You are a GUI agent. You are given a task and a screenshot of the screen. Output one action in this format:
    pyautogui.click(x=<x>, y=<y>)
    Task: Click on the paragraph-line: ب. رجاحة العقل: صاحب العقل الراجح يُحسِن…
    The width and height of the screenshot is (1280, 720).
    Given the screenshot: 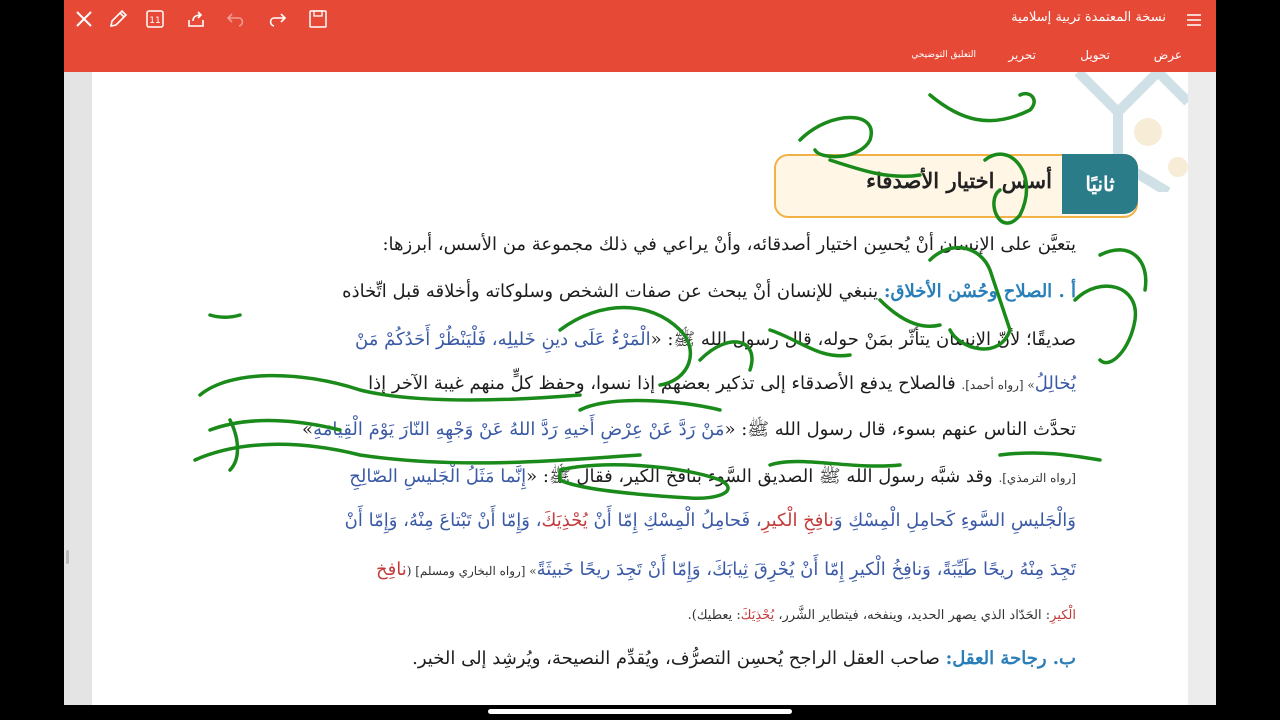 What is the action you would take?
    pyautogui.click(x=744, y=658)
    